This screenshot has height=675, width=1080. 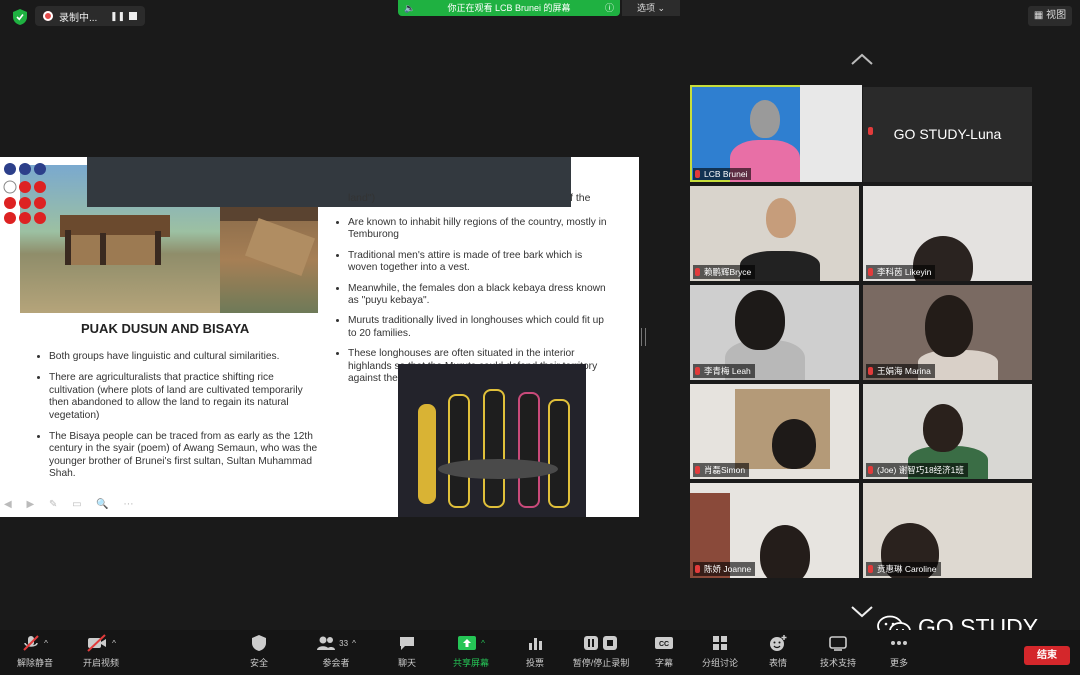 I want to click on participant-count: 33, so click(x=344, y=643).